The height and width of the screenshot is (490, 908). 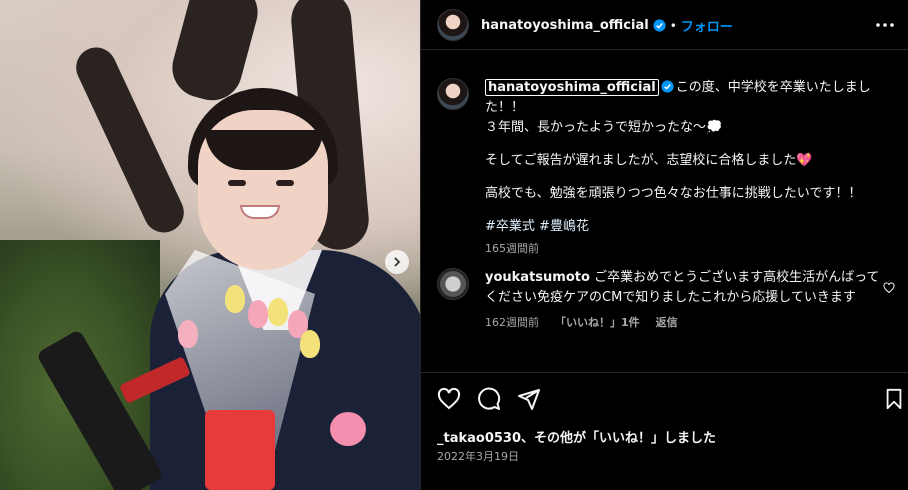 I want to click on header-user-row: hanatoyoshima_official • フォロー, so click(x=607, y=25).